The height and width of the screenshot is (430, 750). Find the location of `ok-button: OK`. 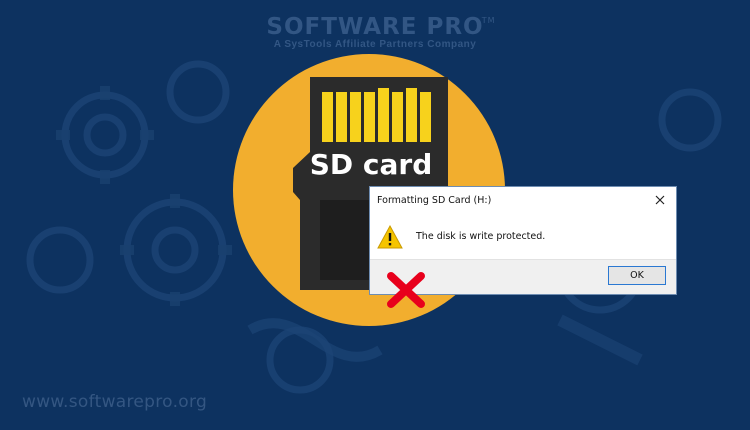

ok-button: OK is located at coordinates (637, 275).